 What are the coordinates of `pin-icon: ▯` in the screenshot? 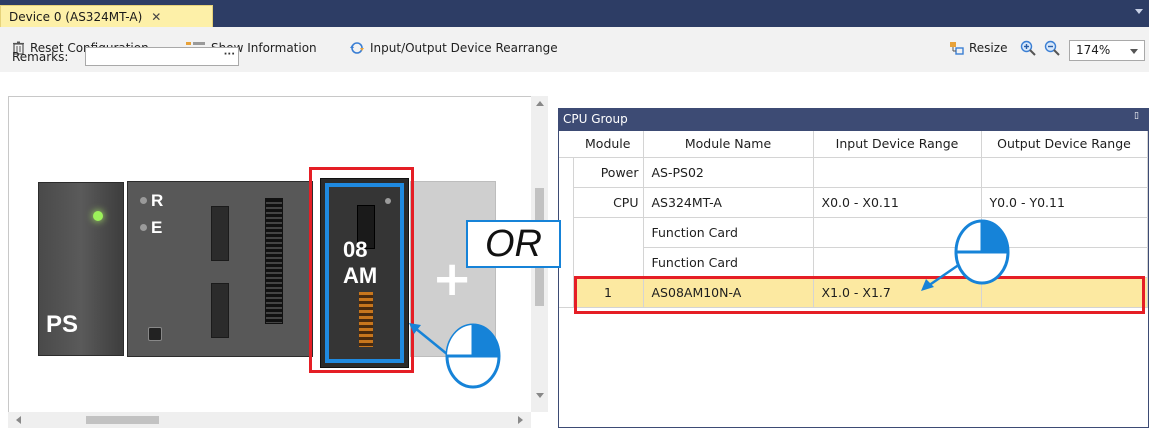 It's located at (1136, 116).